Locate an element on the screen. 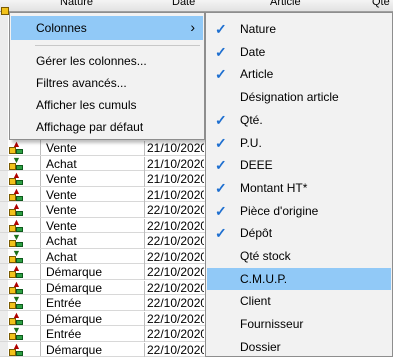 This screenshot has height=357, width=393. menu-item-afficher-cumuls: Afficher les cumuls is located at coordinates (107, 105).